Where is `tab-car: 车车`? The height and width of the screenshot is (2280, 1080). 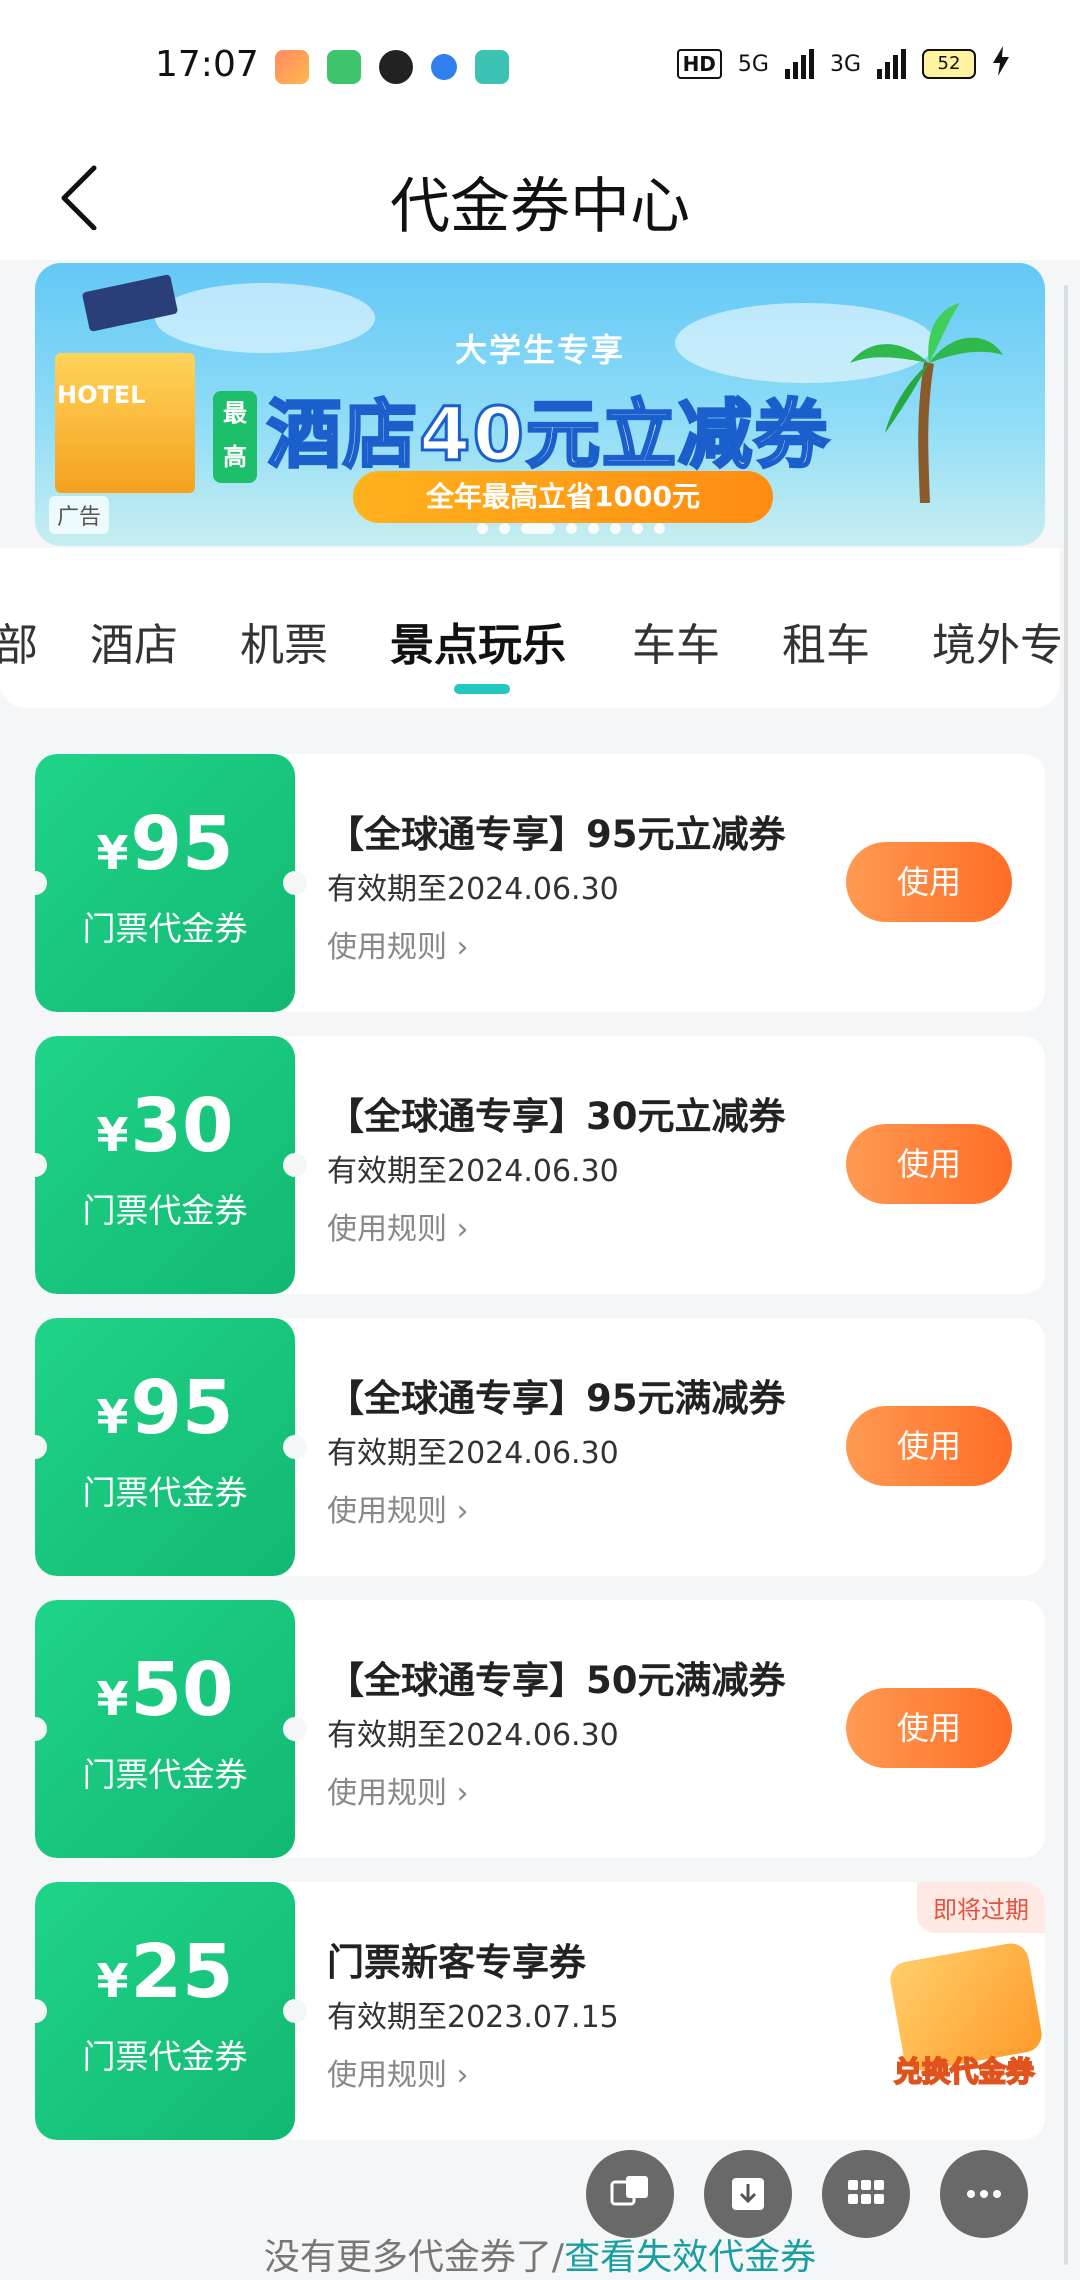
tab-car: 车车 is located at coordinates (676, 646).